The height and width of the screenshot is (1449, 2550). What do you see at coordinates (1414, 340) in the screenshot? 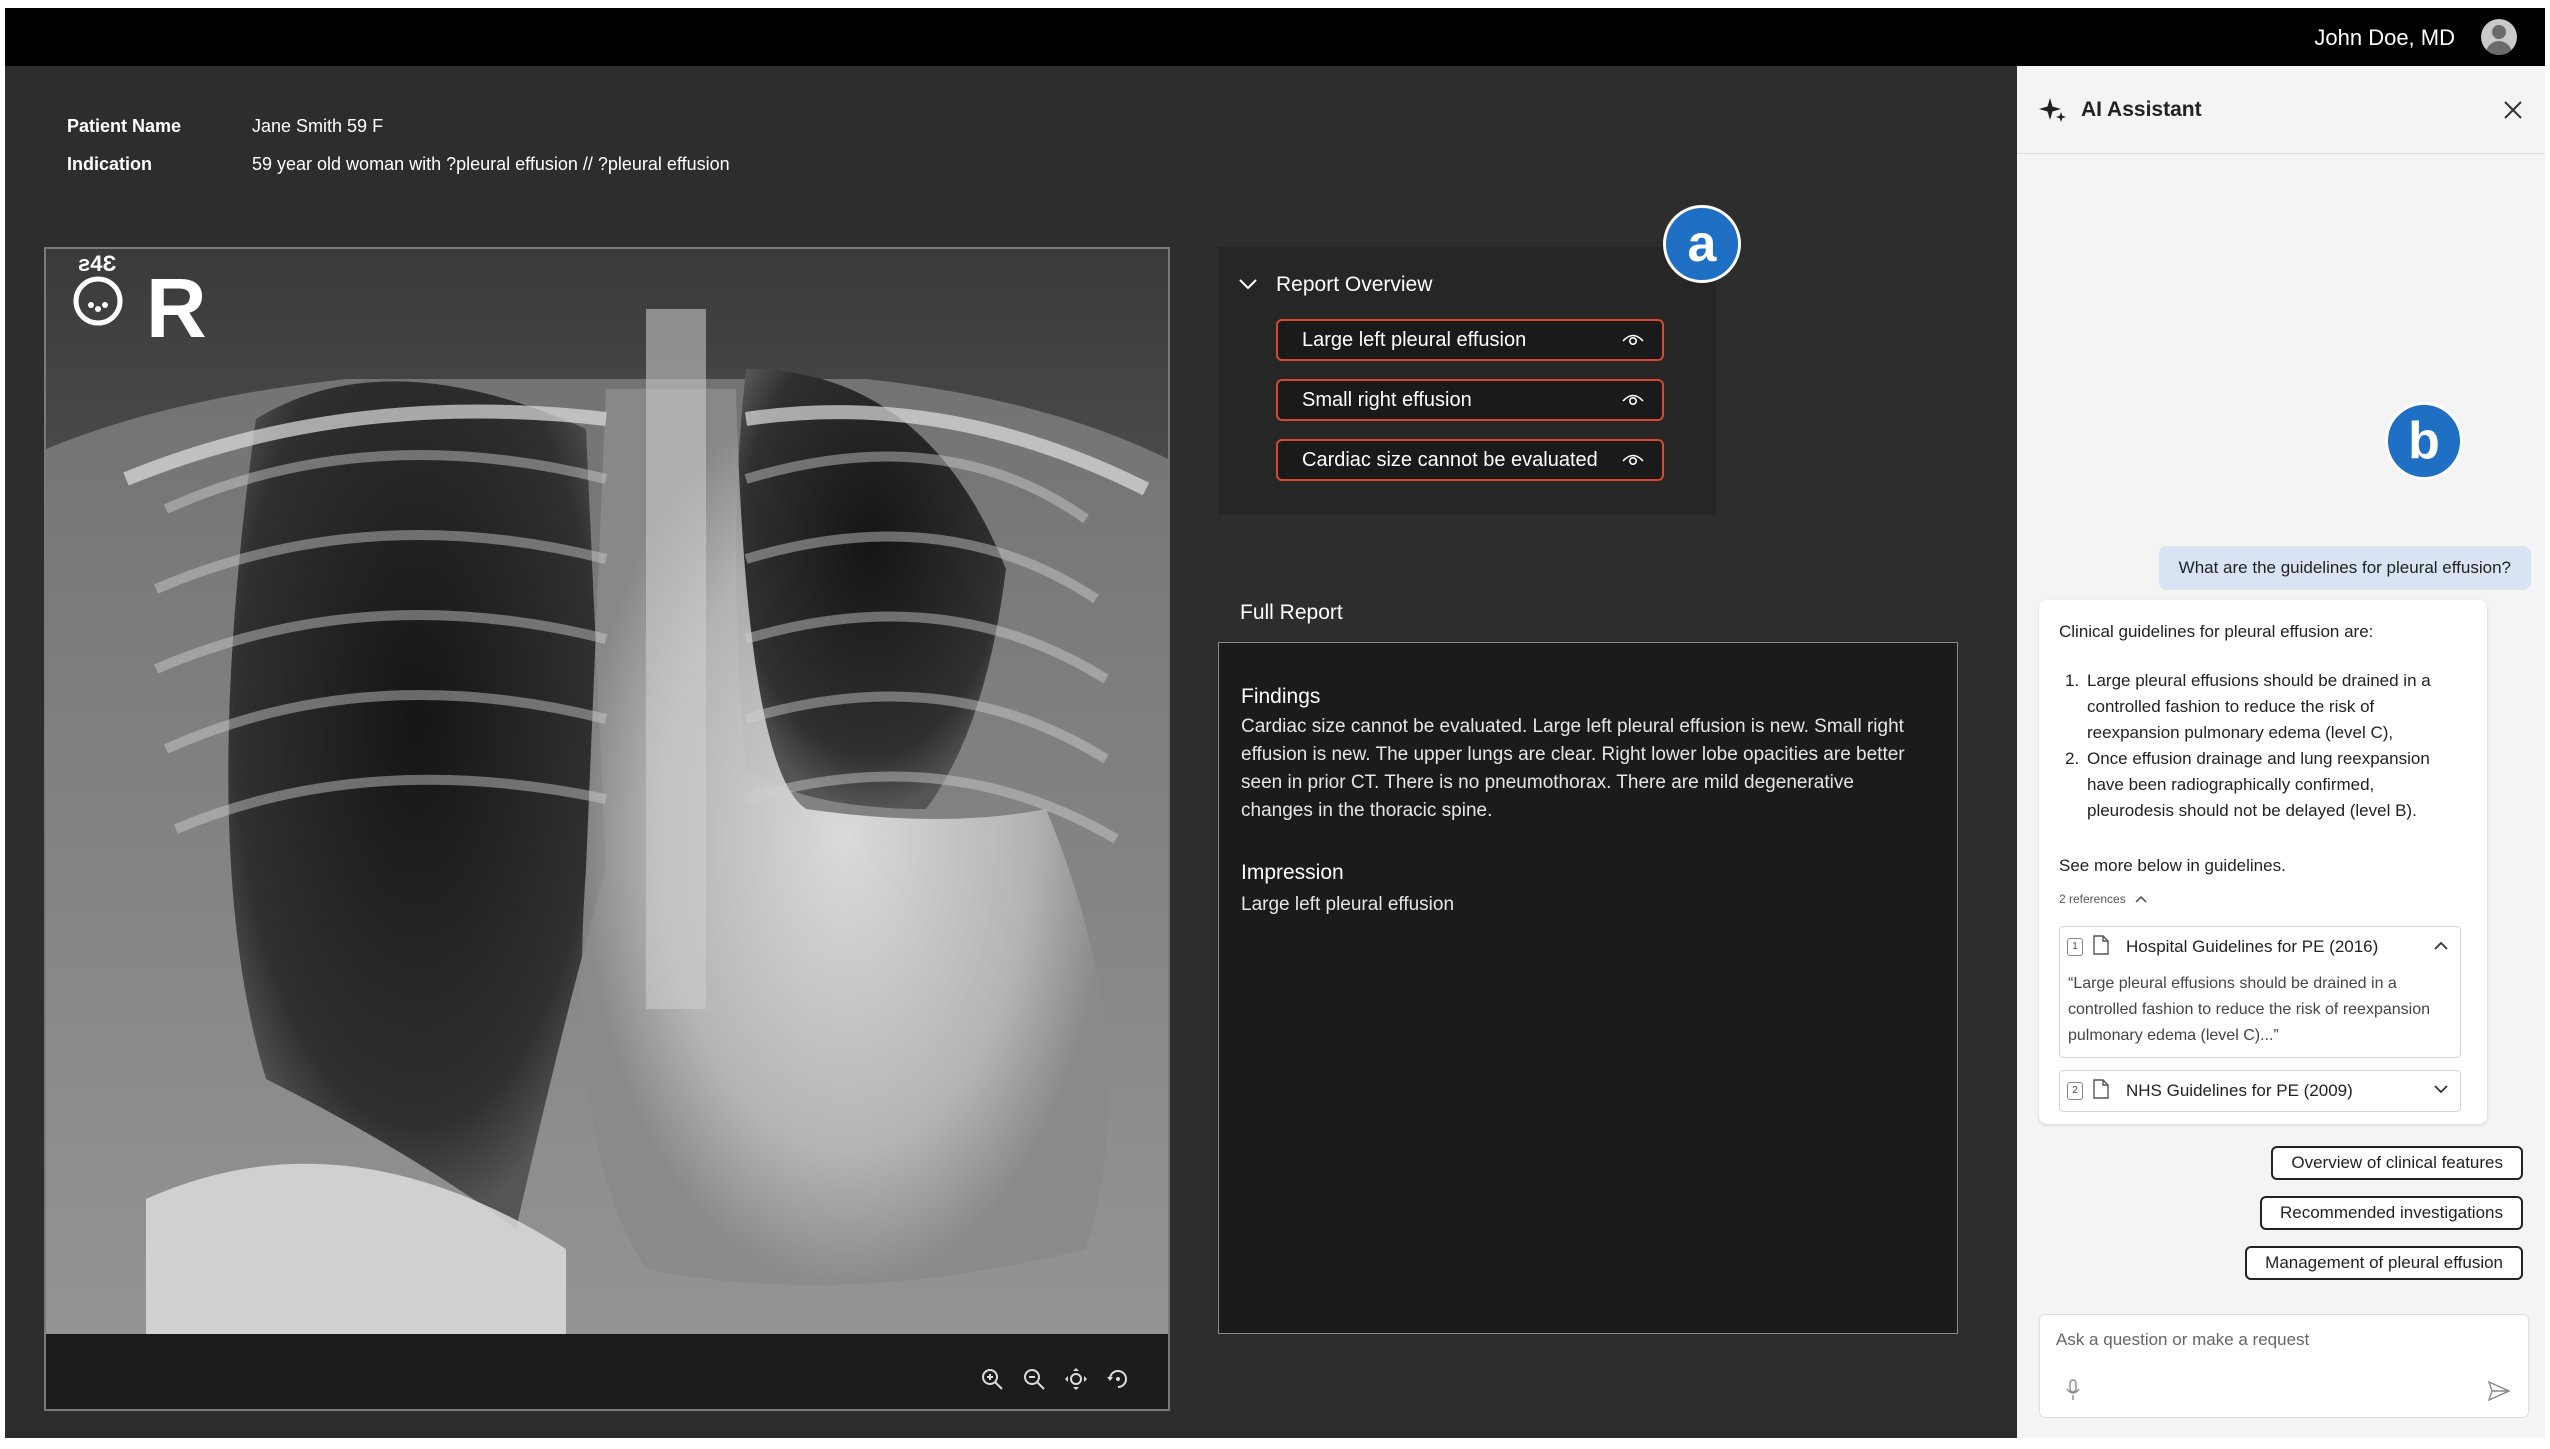
I see `finding-label: Large left pleural effusion` at bounding box center [1414, 340].